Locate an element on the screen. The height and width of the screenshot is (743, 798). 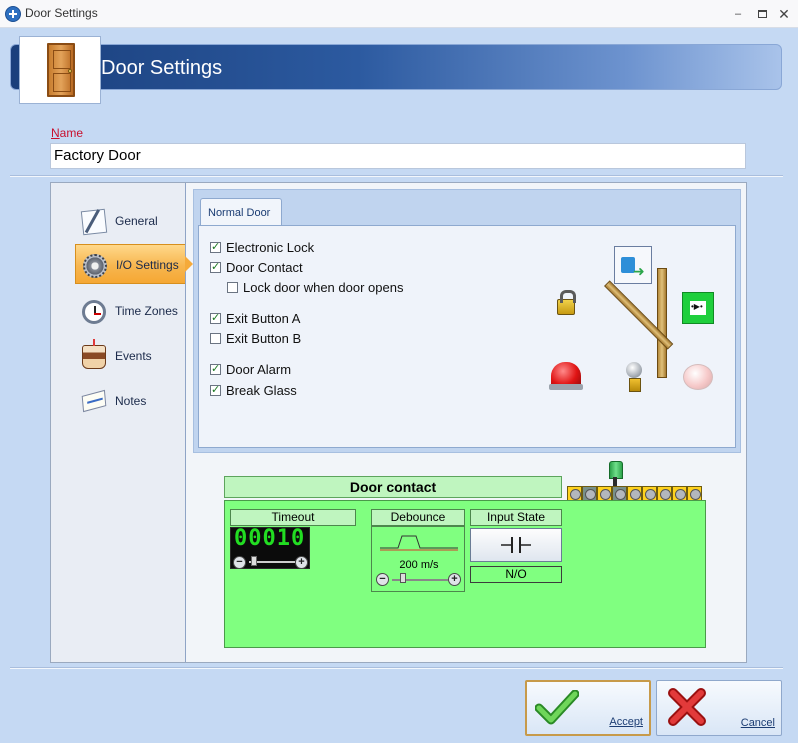
module-title: Door contact is located at coordinates (393, 487).